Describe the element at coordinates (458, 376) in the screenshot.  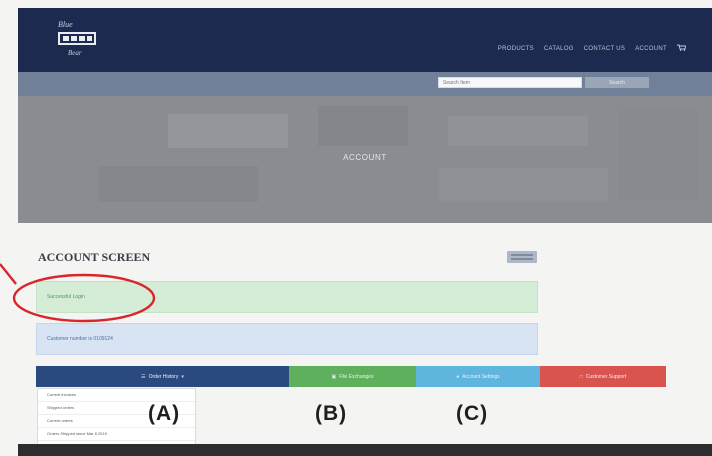
I see `user-icon: ●` at that location.